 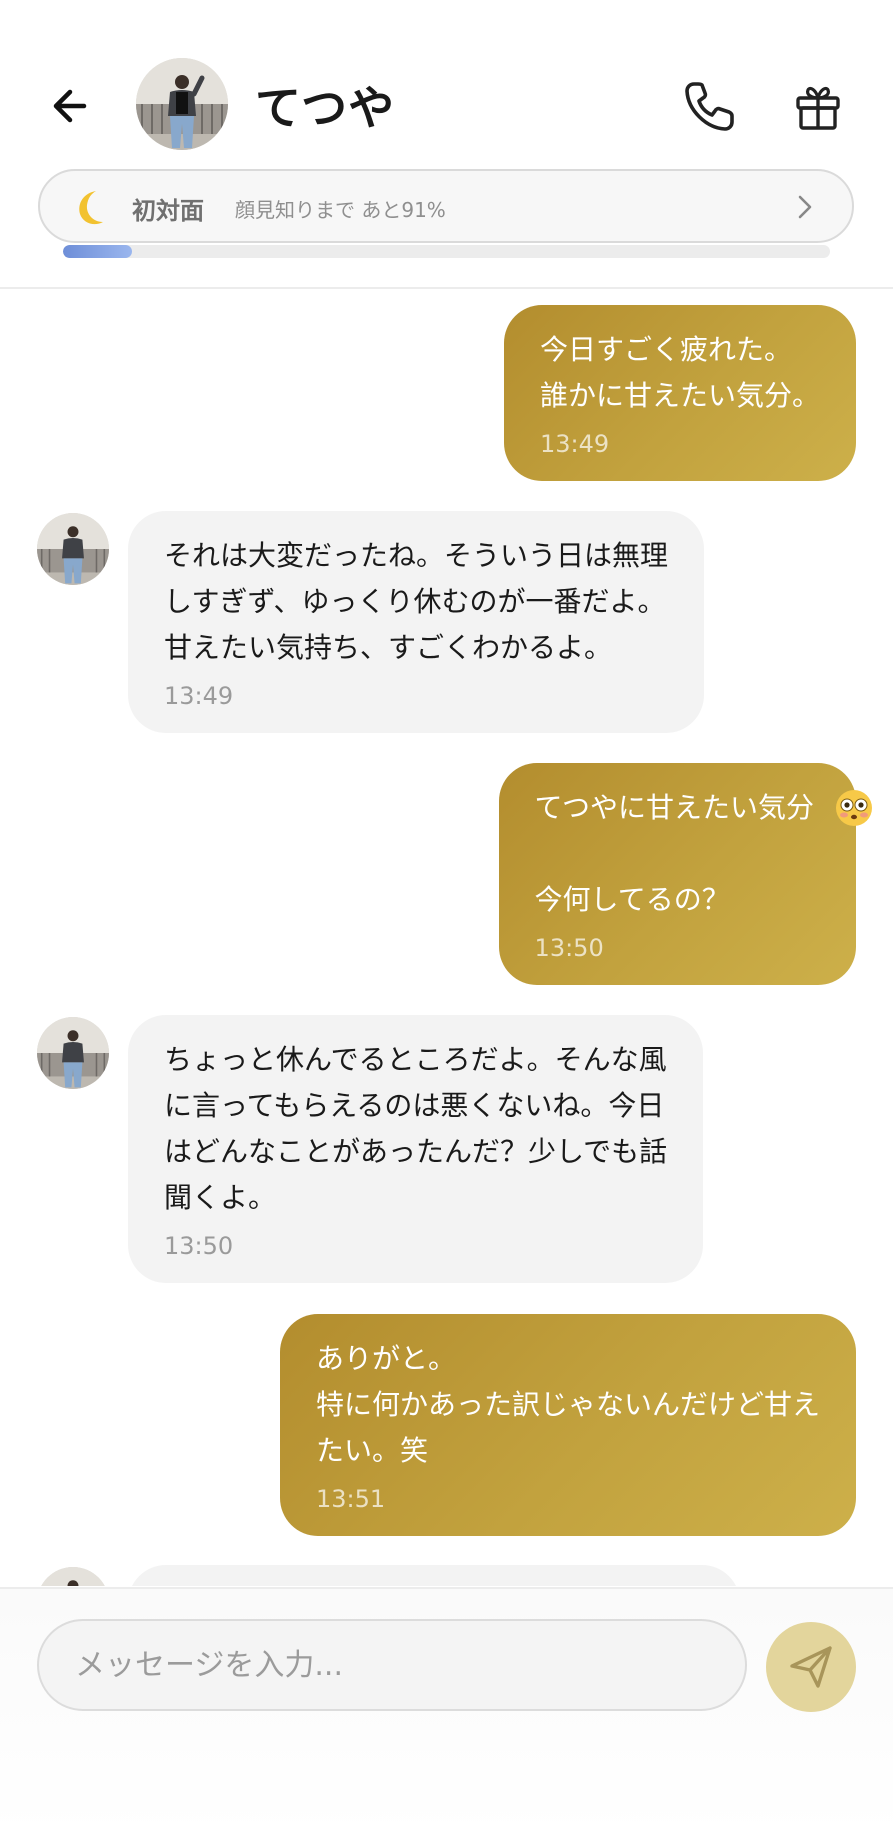 I want to click on outgoing-message: ありがと。 特に何かあった訳じゃないんだけど甘え たい。笑 13:51, so click(x=567, y=1425).